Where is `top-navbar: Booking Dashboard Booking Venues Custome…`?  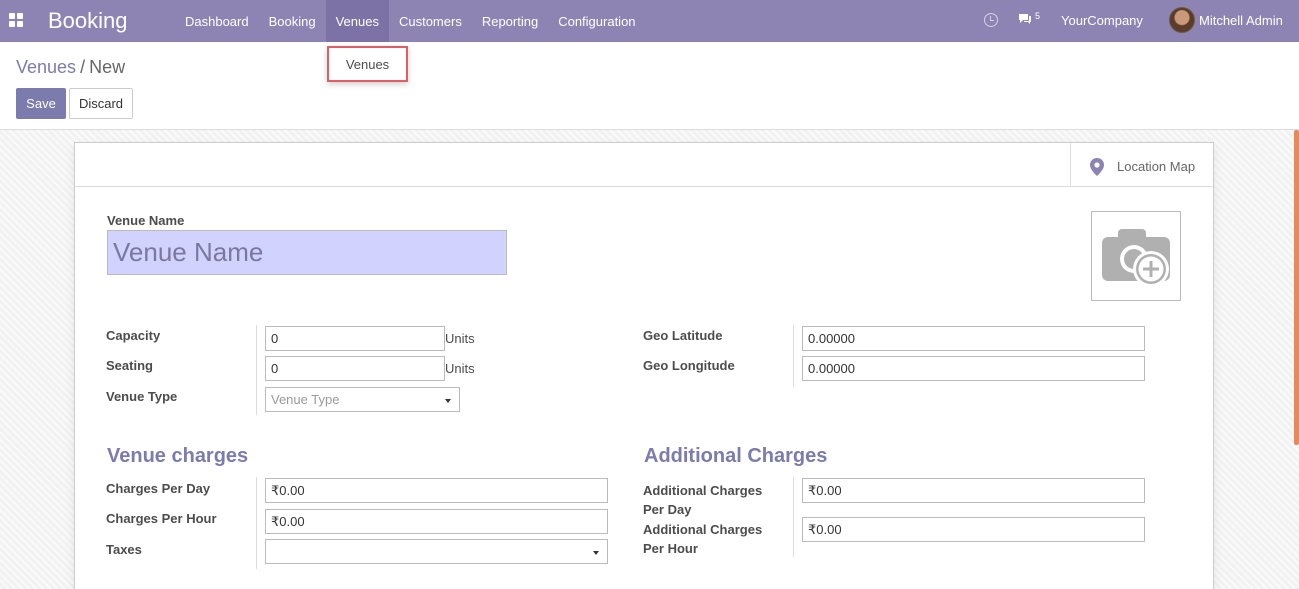
top-navbar: Booking Dashboard Booking Venues Custome… is located at coordinates (649, 21).